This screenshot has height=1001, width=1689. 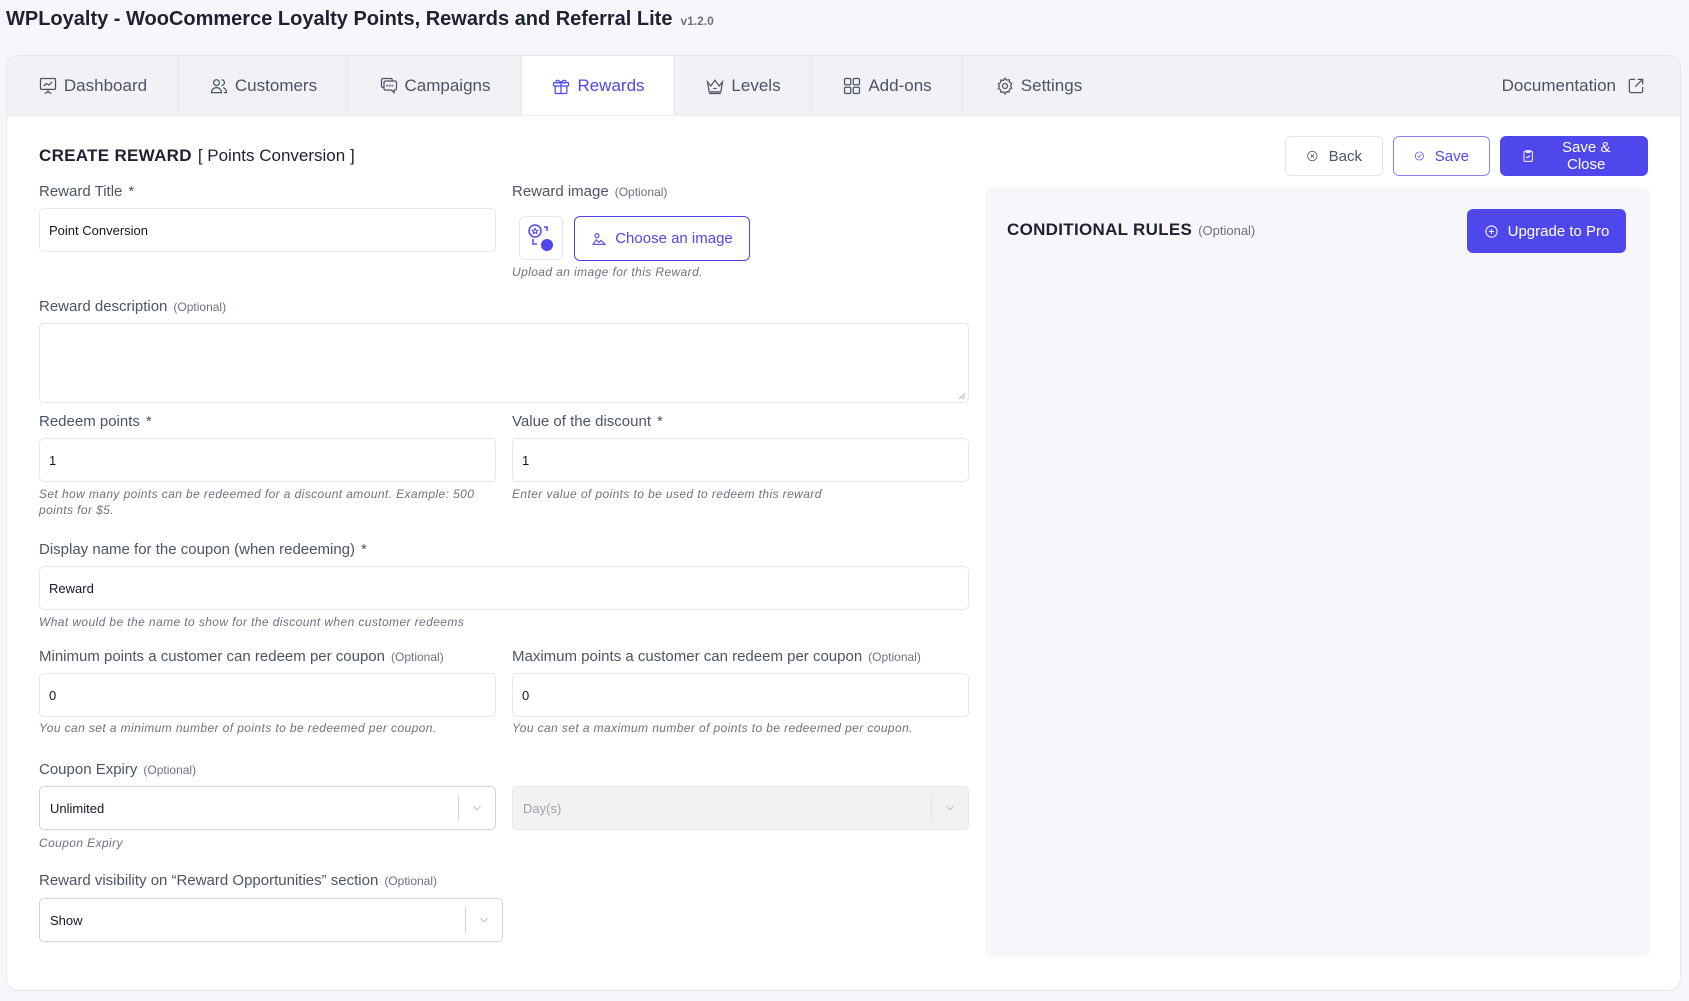 What do you see at coordinates (962, 396) in the screenshot?
I see `resize-handle-icon` at bounding box center [962, 396].